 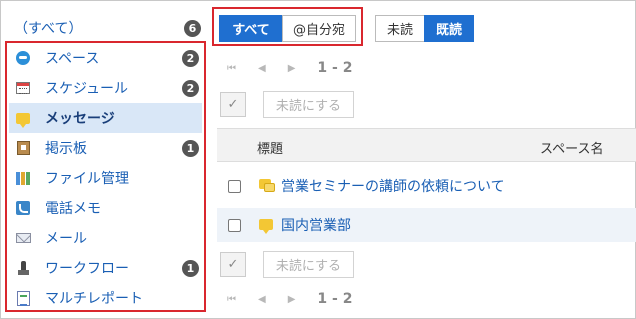 I want to click on sidebar-item-file-management: ファイル管理, so click(x=105, y=178).